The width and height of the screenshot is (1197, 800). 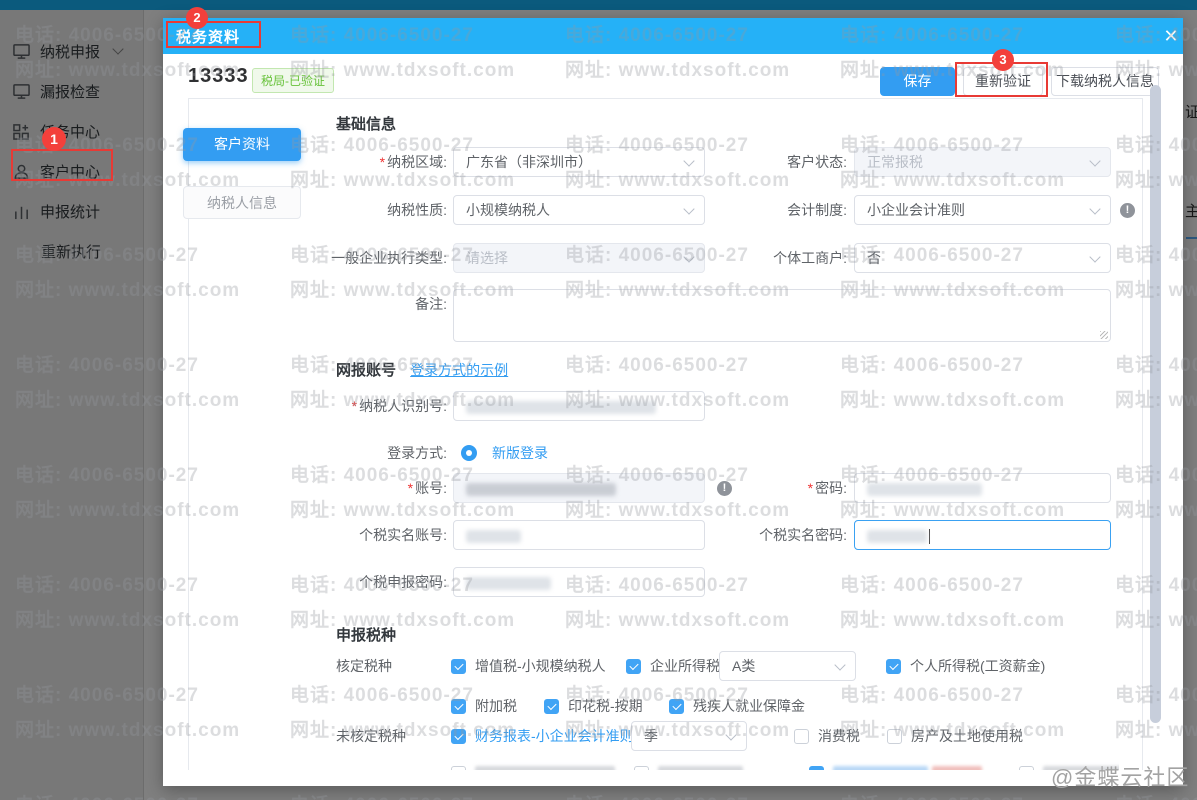 I want to click on password-input, so click(x=982, y=488).